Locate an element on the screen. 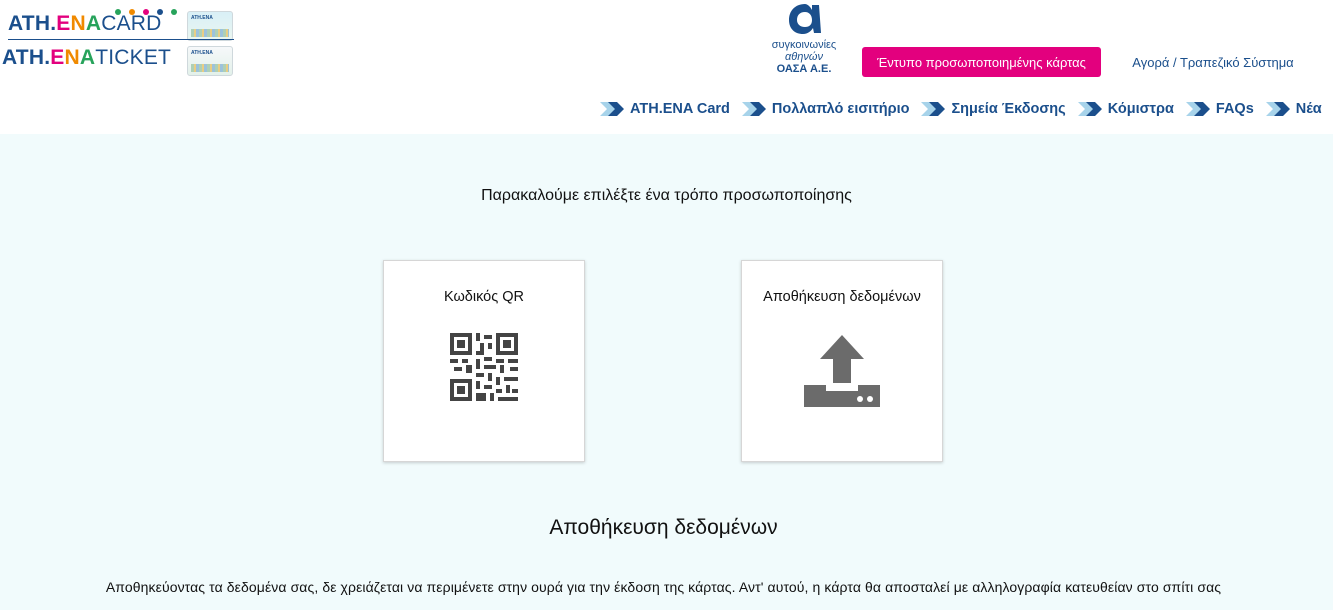  athena-card-logo: ATH.ENACARD ATH.ENA is located at coordinates (120, 25).